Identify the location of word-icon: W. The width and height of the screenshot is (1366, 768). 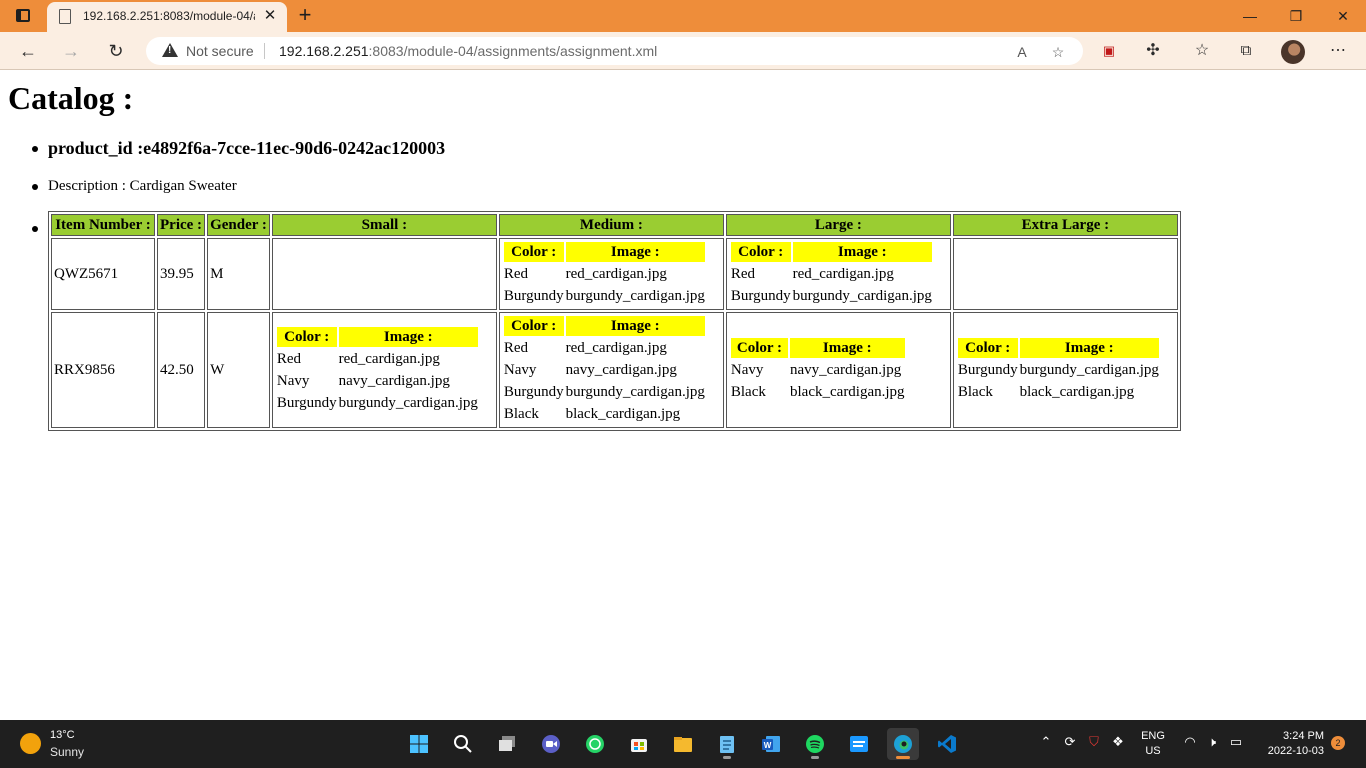
(771, 744).